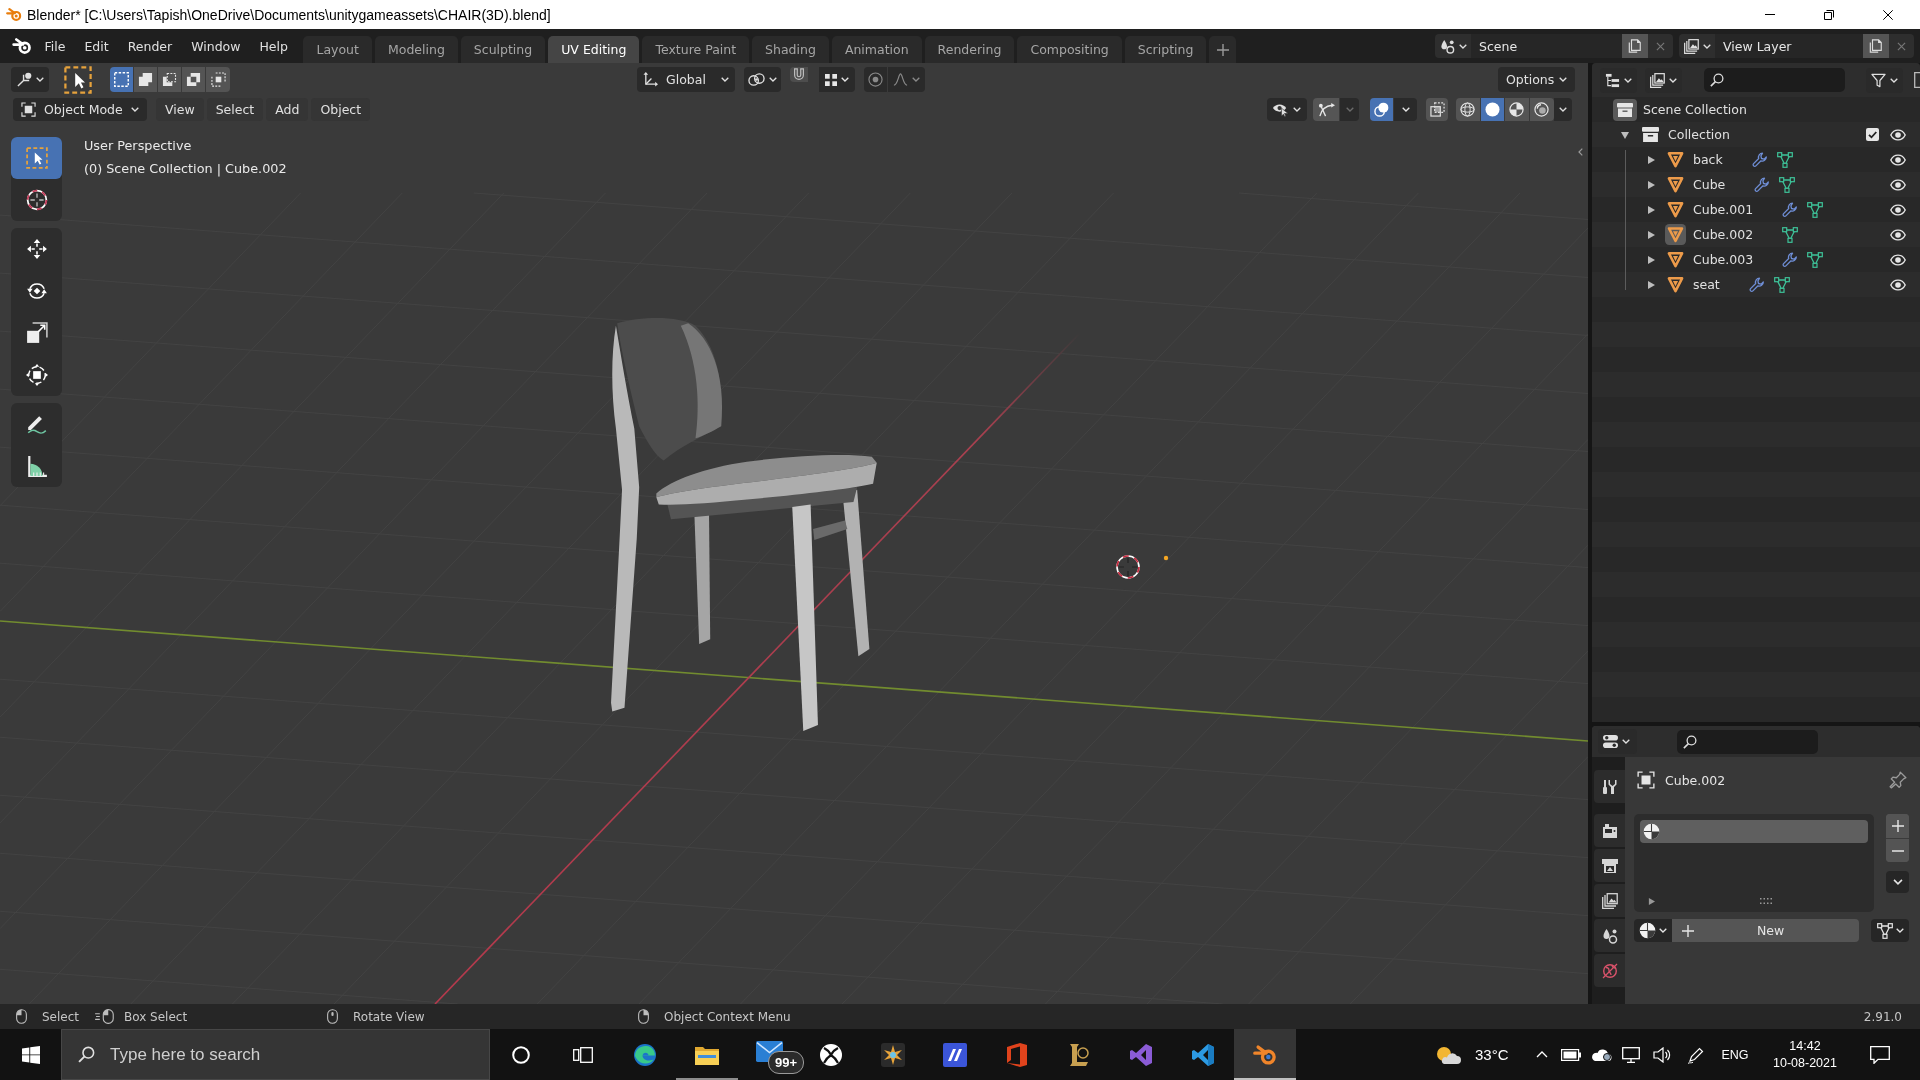 This screenshot has height=1080, width=1920. What do you see at coordinates (594, 49) in the screenshot?
I see `workspace-tab: UV Editing` at bounding box center [594, 49].